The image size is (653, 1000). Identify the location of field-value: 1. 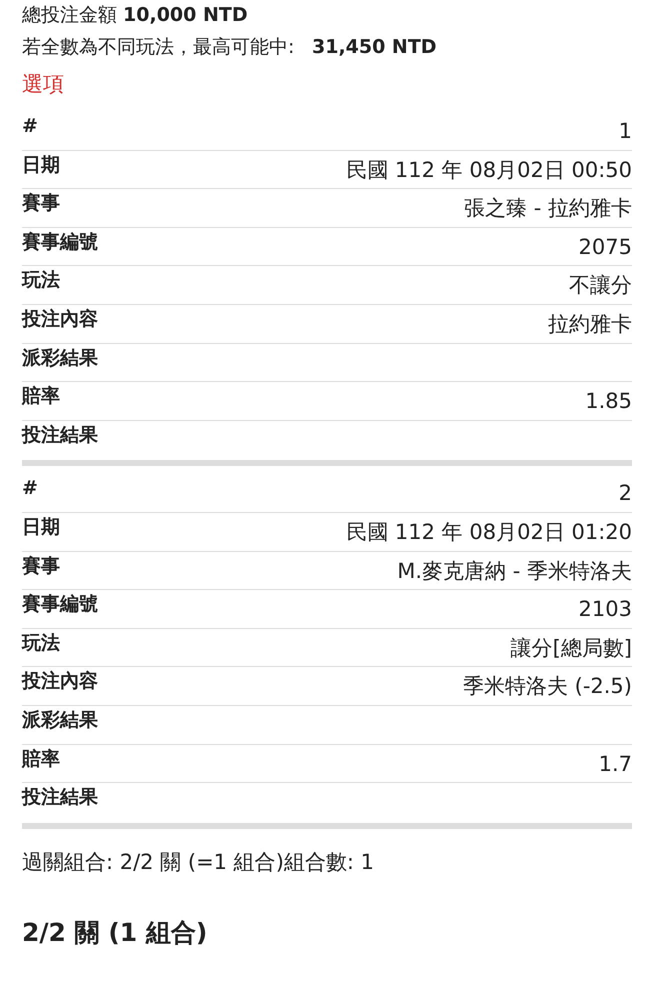
(625, 131).